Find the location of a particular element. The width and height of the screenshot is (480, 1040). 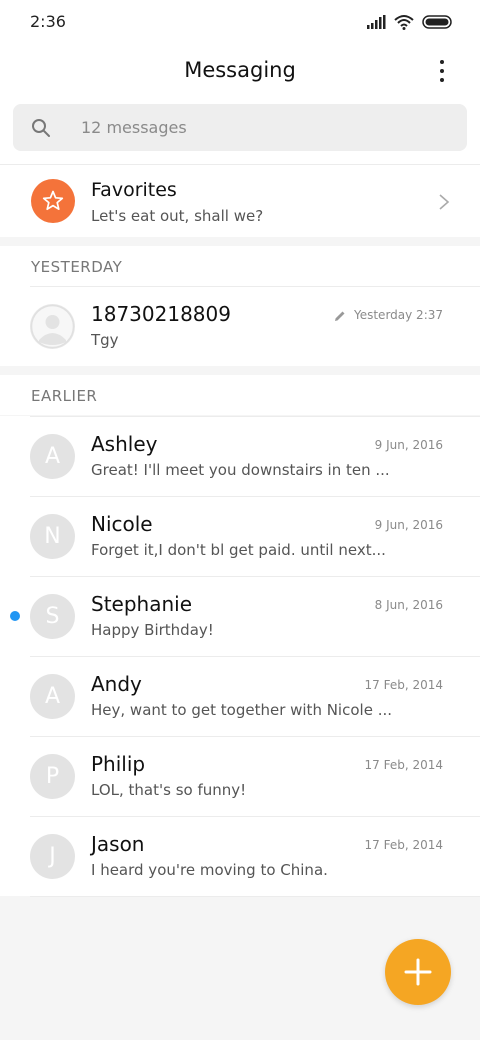

search-icon is located at coordinates (41, 128).